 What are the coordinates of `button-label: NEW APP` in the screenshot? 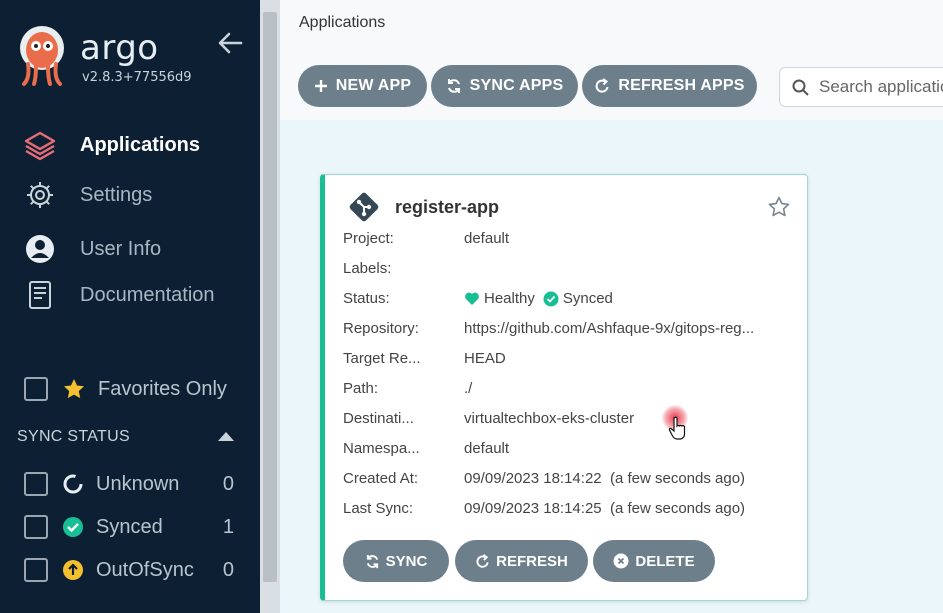 It's located at (373, 85).